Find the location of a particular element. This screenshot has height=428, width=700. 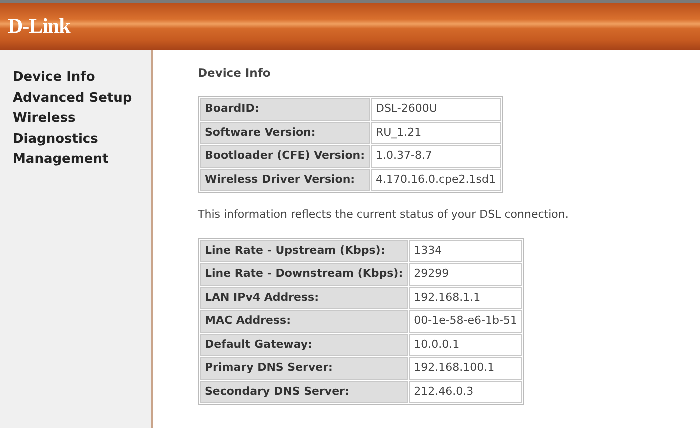

label-cell: Default Gateway: is located at coordinates (304, 345).